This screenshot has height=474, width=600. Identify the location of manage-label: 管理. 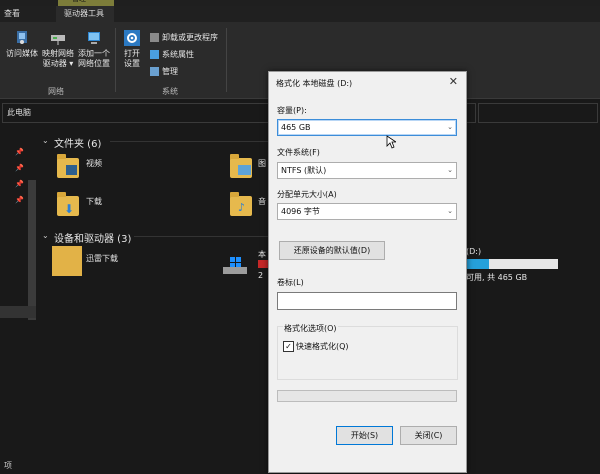
(170, 71).